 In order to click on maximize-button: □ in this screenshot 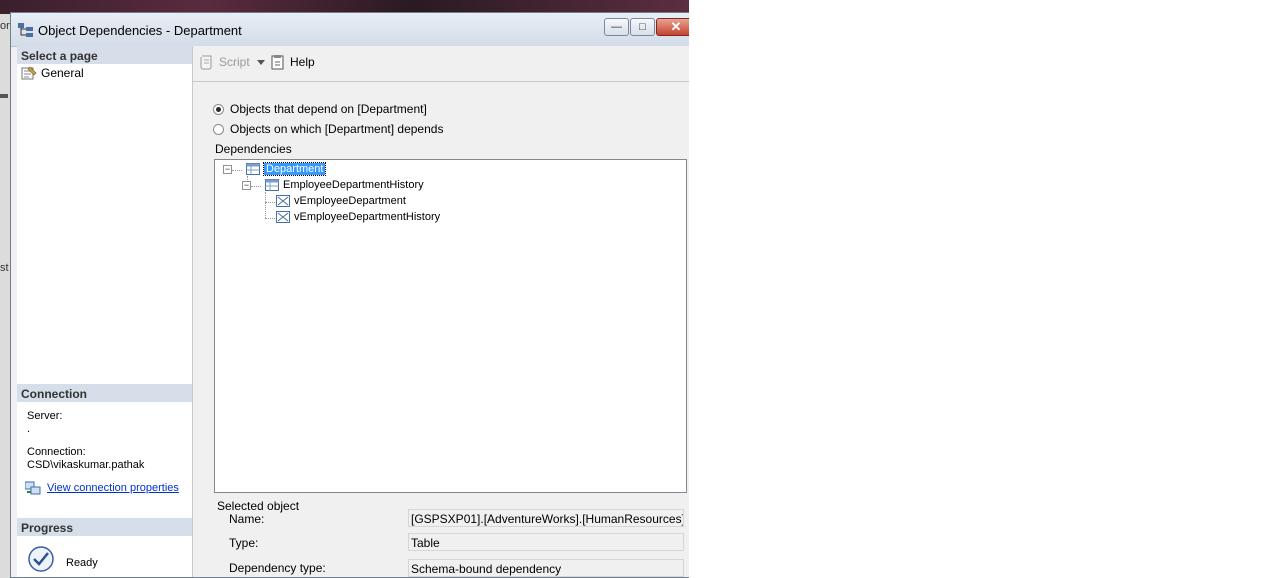, I will do `click(642, 27)`.